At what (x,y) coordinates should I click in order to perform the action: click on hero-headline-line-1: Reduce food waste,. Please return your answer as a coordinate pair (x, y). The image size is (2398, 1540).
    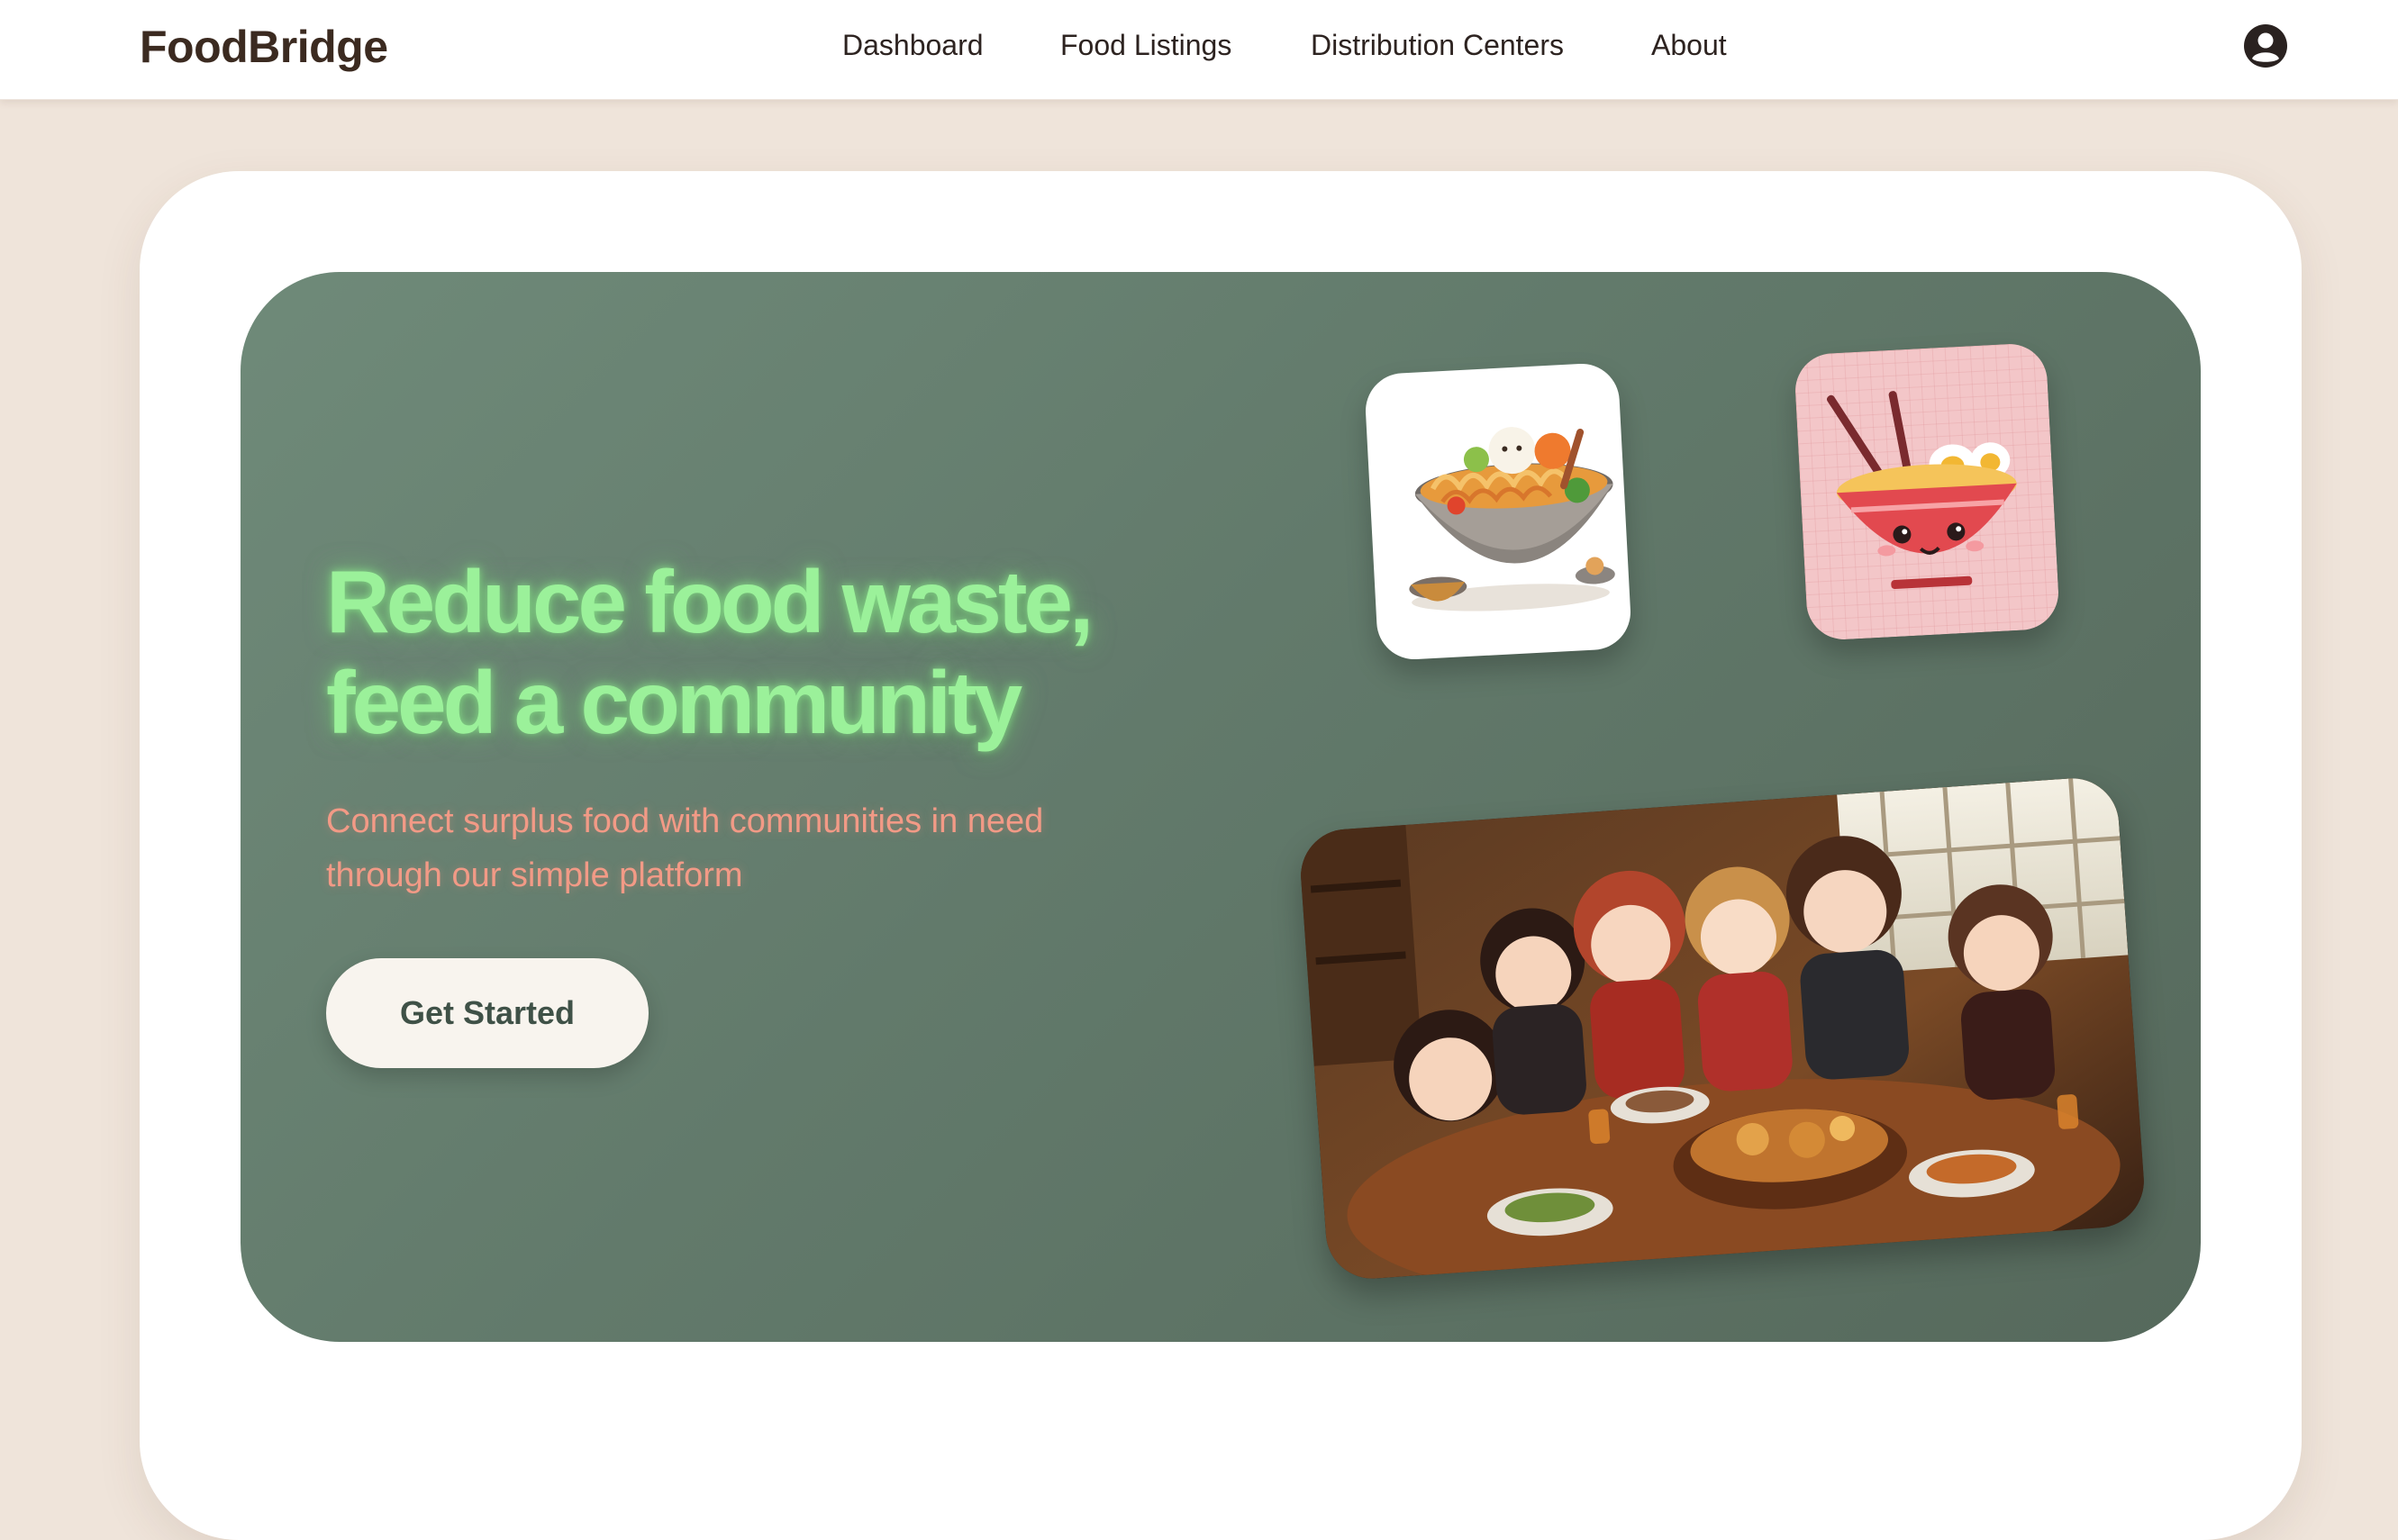
    Looking at the image, I should click on (710, 601).